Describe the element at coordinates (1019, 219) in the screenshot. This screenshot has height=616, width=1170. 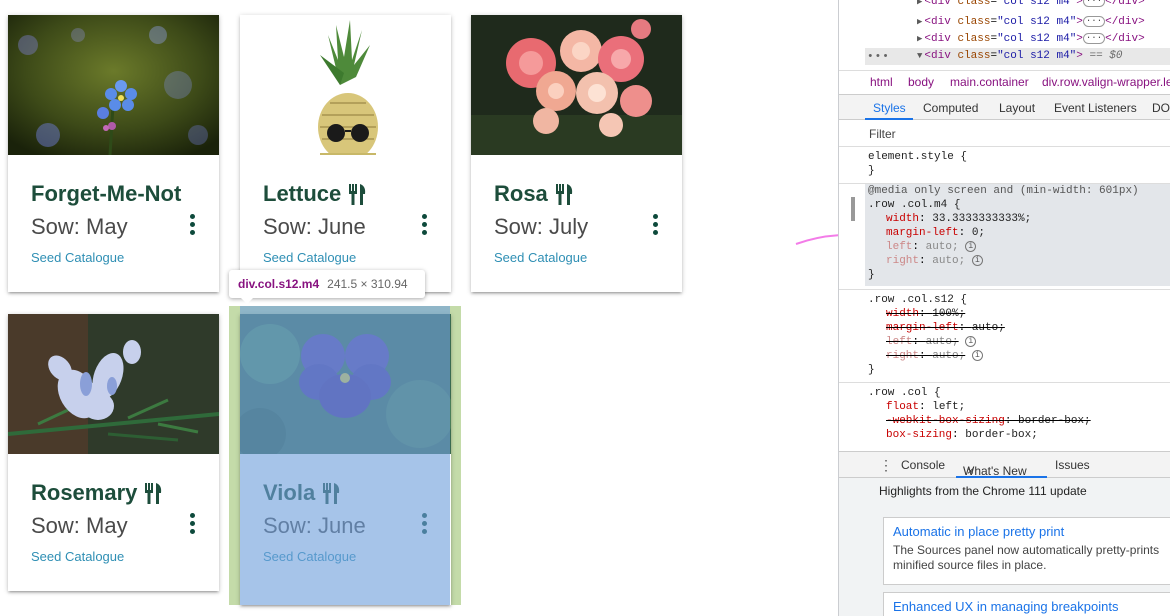
I see `css-declaration: width: 33.3333333333%;` at that location.